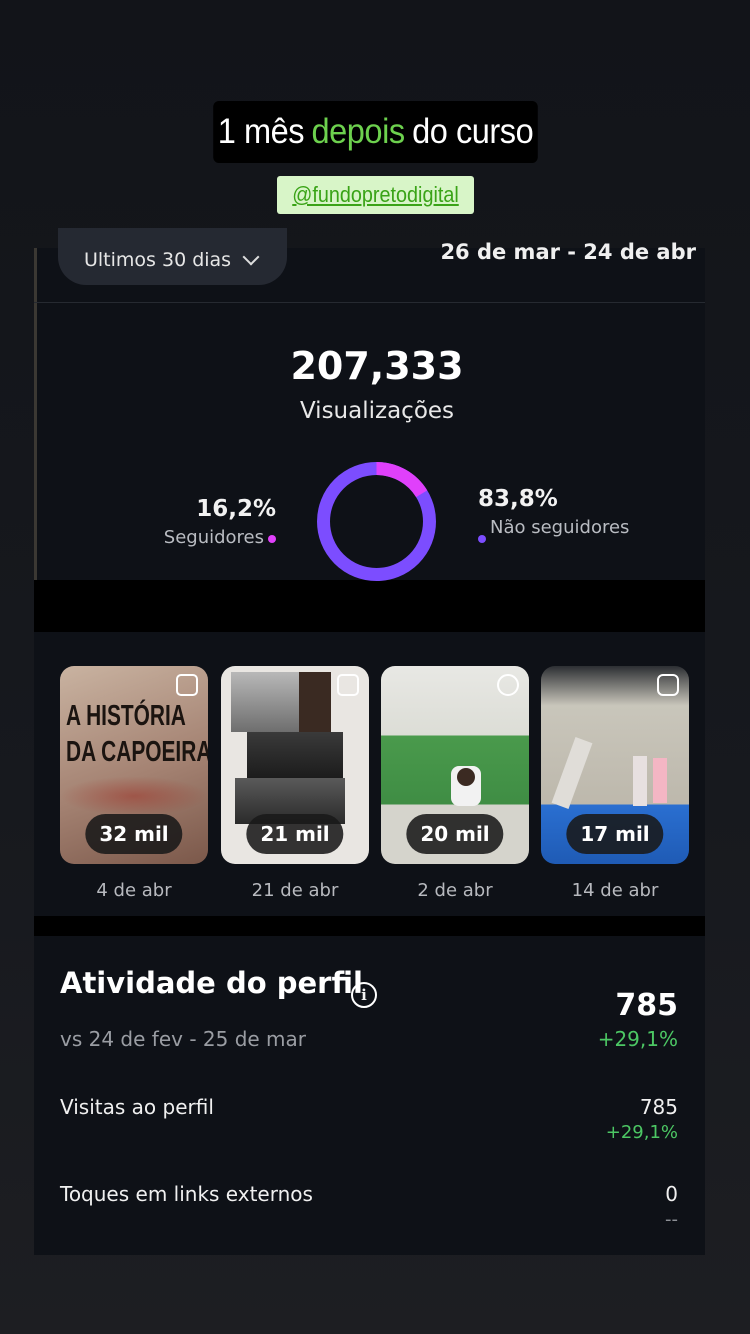 Image resolution: width=750 pixels, height=1334 pixels. What do you see at coordinates (376, 521) in the screenshot?
I see `followers-donut-chart` at bounding box center [376, 521].